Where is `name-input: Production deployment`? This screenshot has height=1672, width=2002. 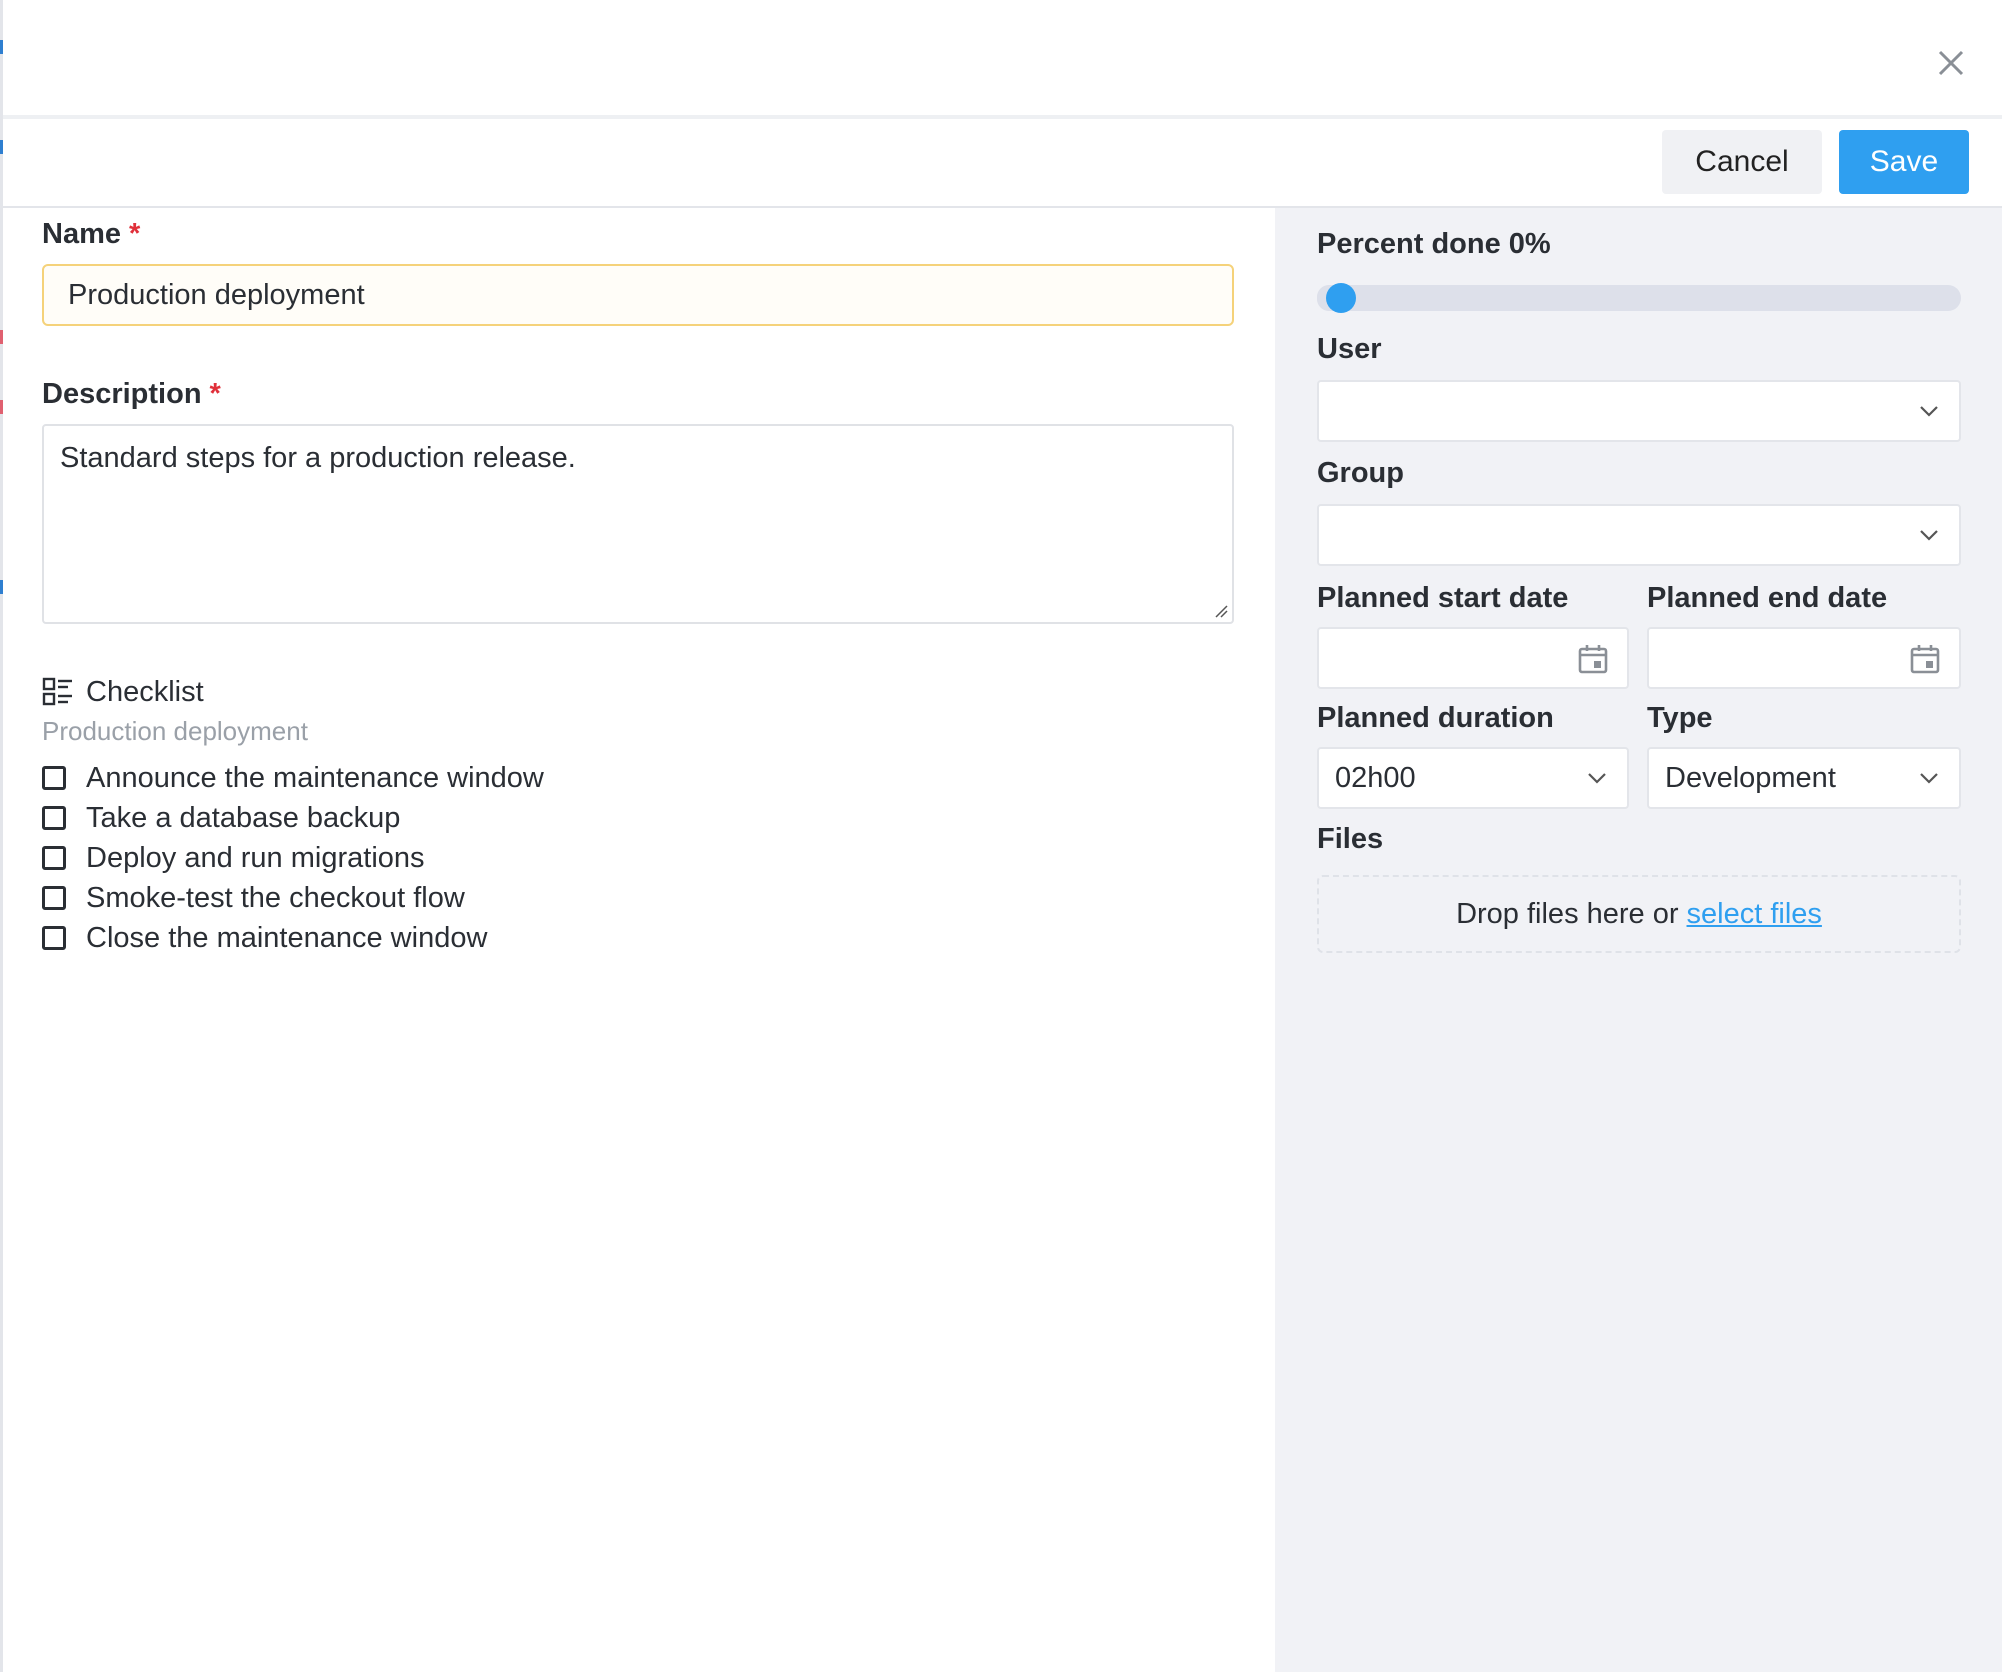
name-input: Production deployment is located at coordinates (638, 295).